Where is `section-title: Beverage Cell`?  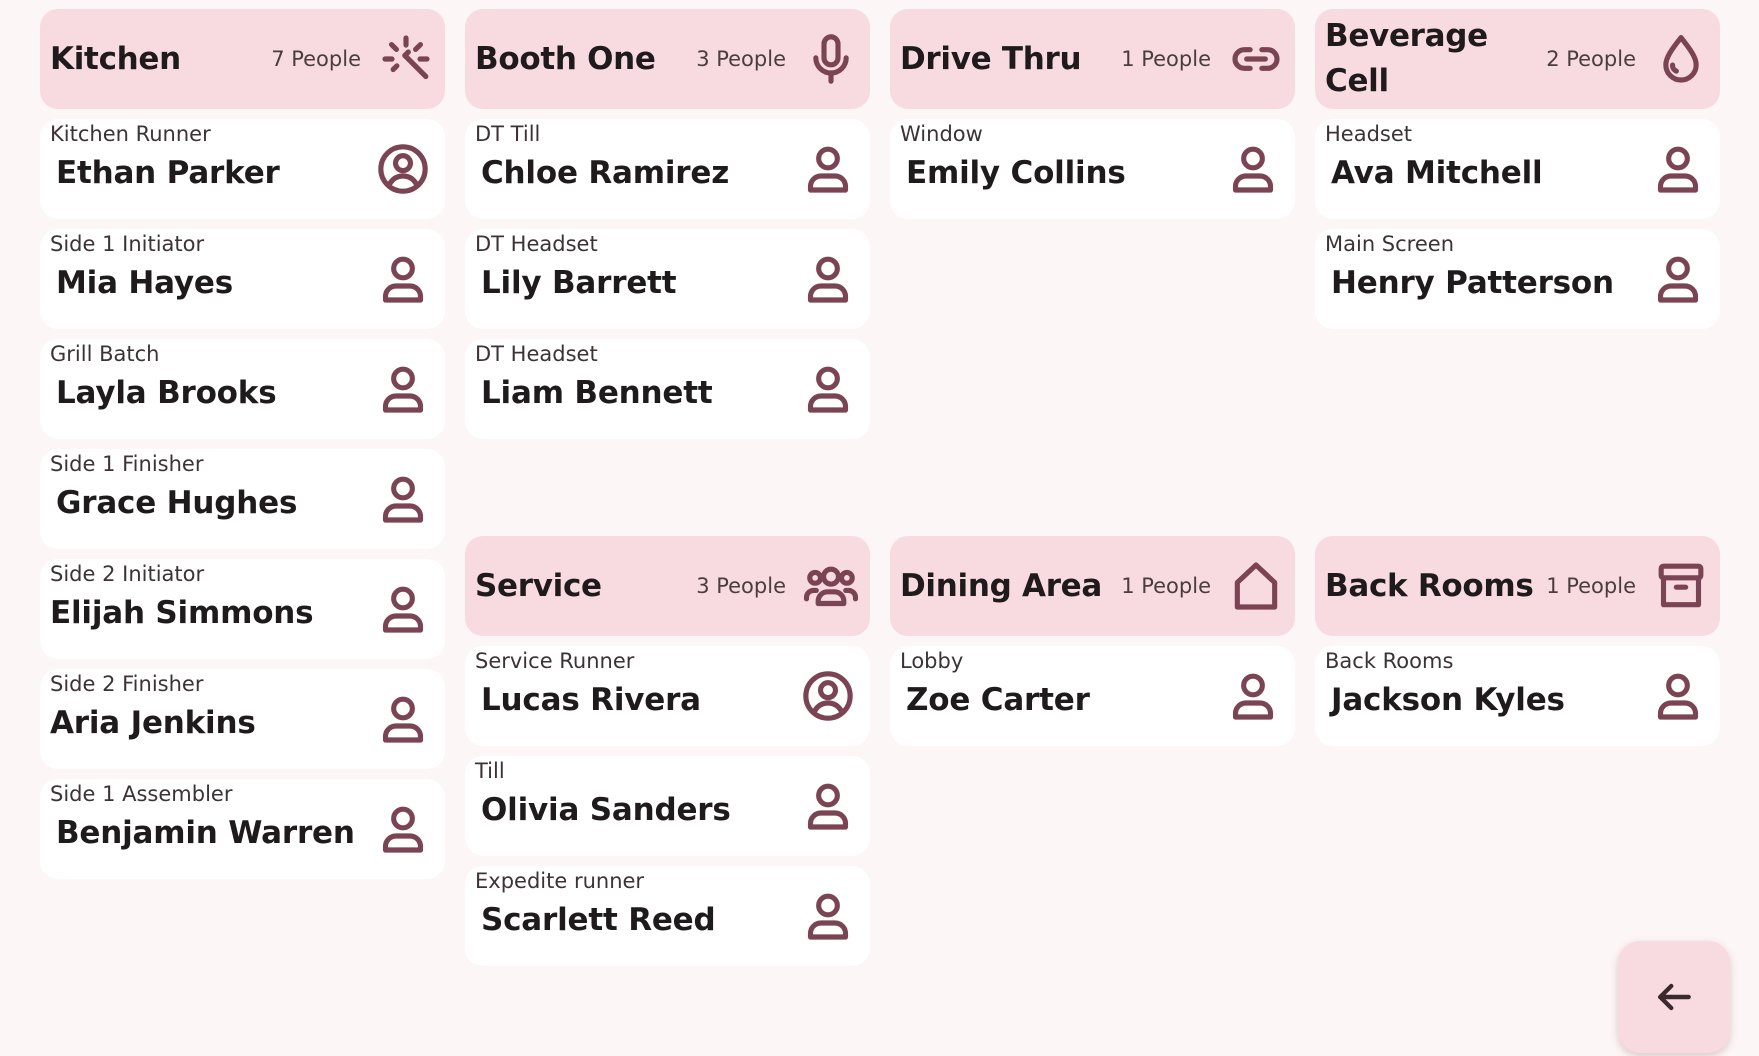
section-title: Beverage Cell is located at coordinates (1406, 58).